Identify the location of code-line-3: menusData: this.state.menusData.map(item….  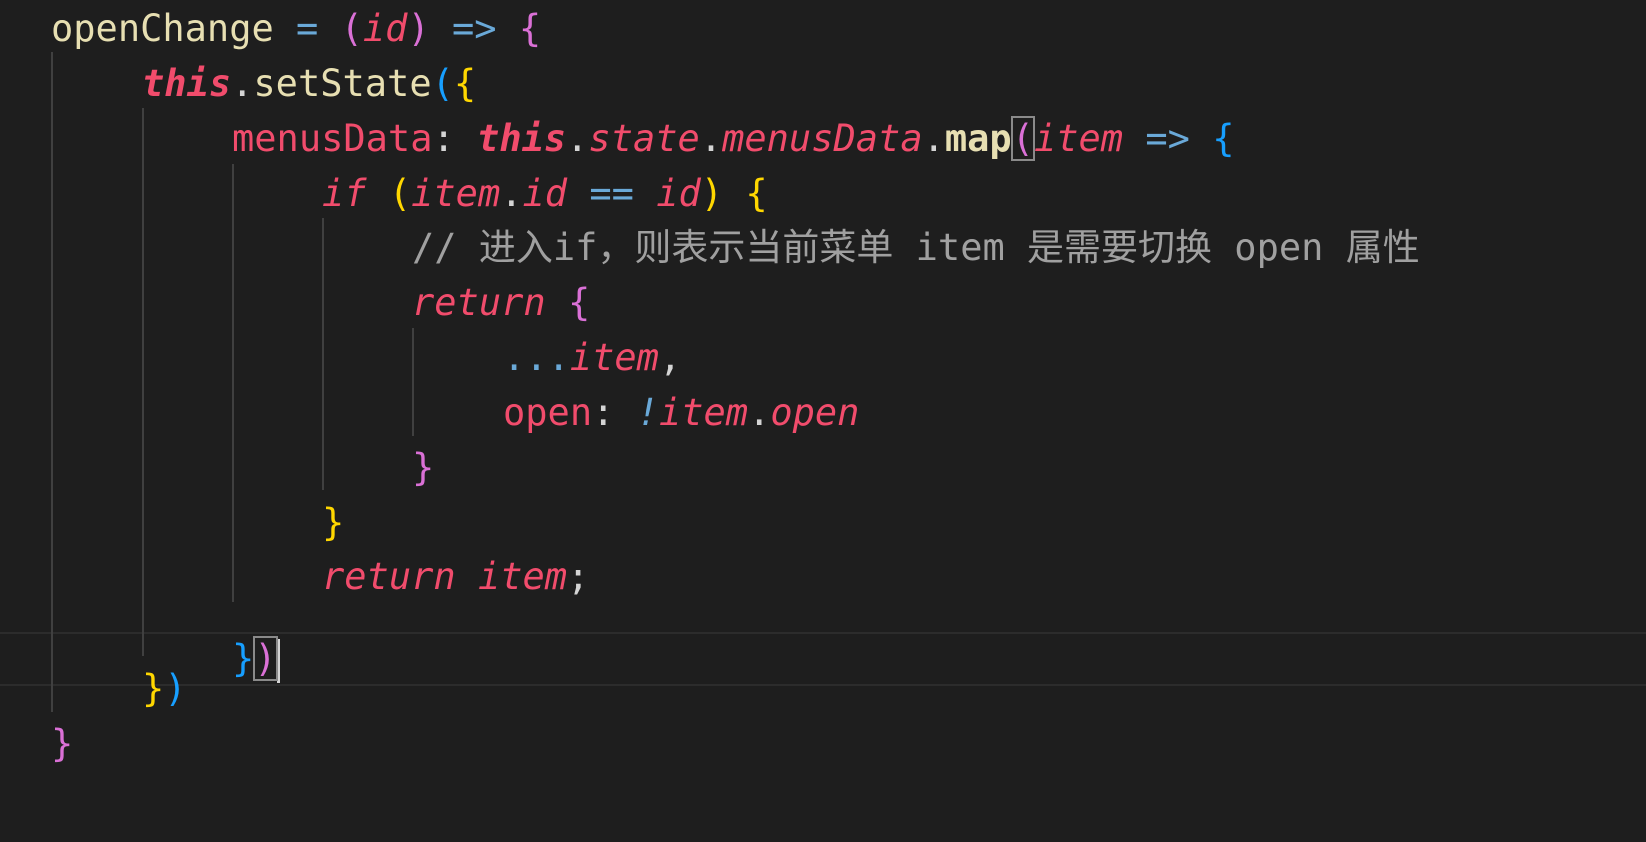
(733, 139).